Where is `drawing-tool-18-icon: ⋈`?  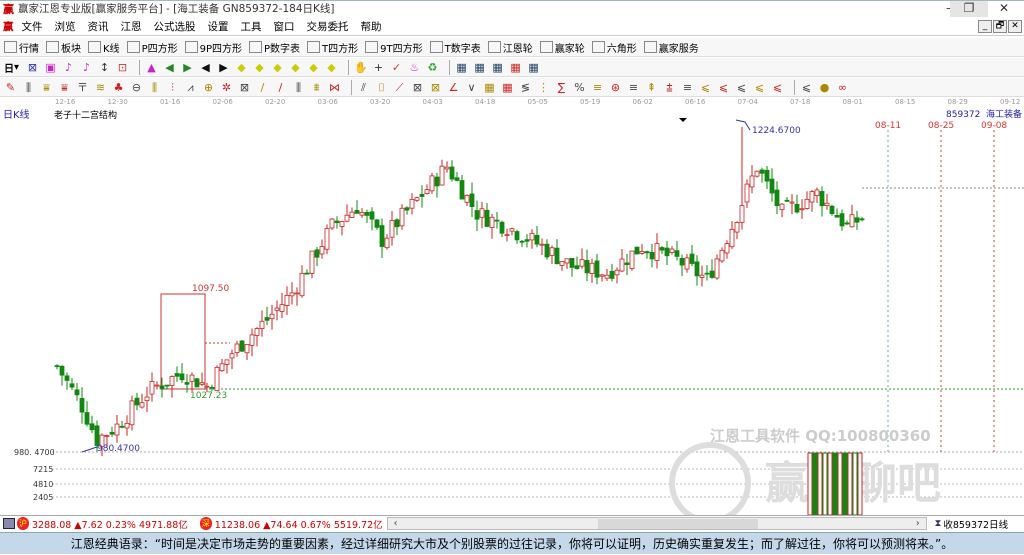 drawing-tool-18-icon: ⋈ is located at coordinates (334, 87).